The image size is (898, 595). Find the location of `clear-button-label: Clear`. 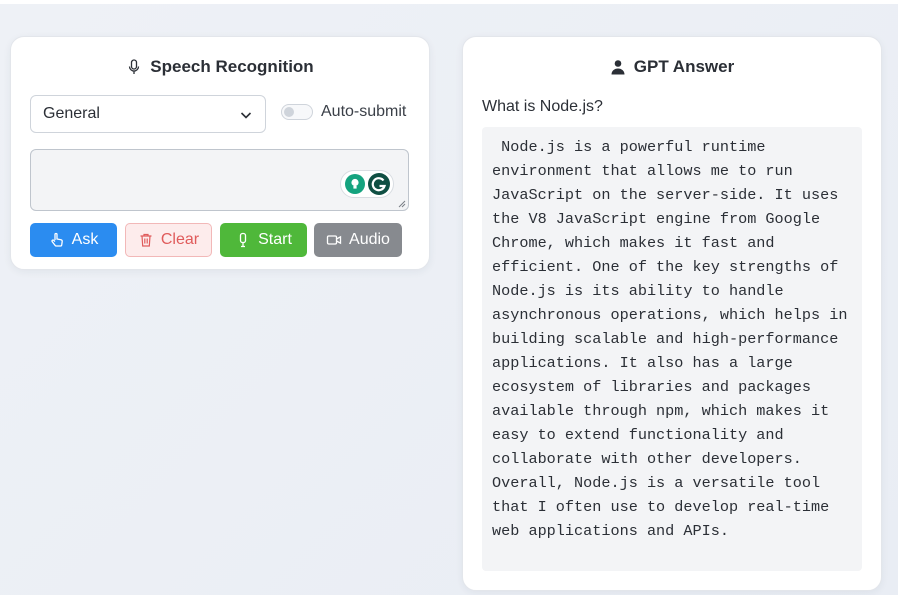

clear-button-label: Clear is located at coordinates (180, 239).